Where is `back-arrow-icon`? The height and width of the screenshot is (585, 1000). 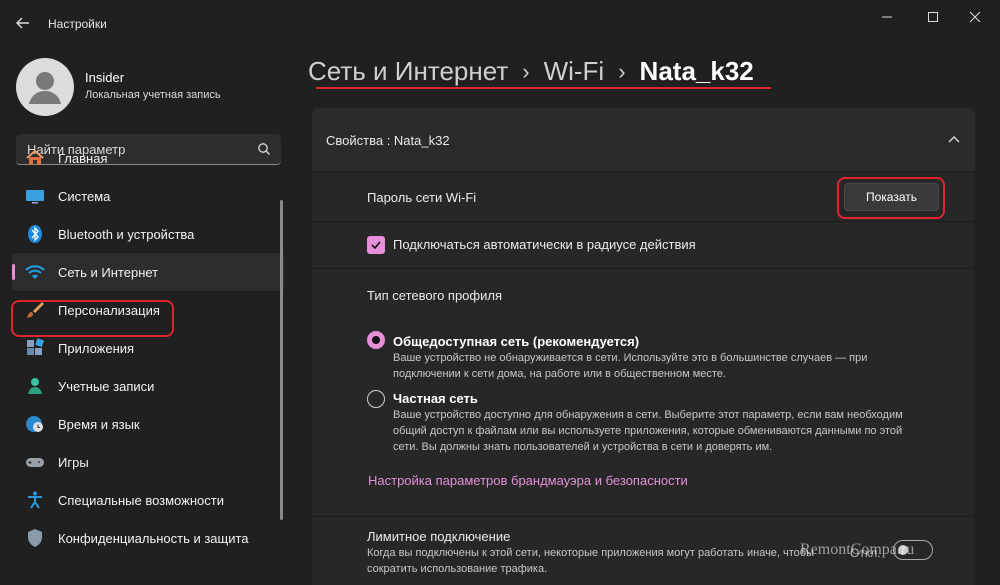
back-arrow-icon is located at coordinates (23, 23).